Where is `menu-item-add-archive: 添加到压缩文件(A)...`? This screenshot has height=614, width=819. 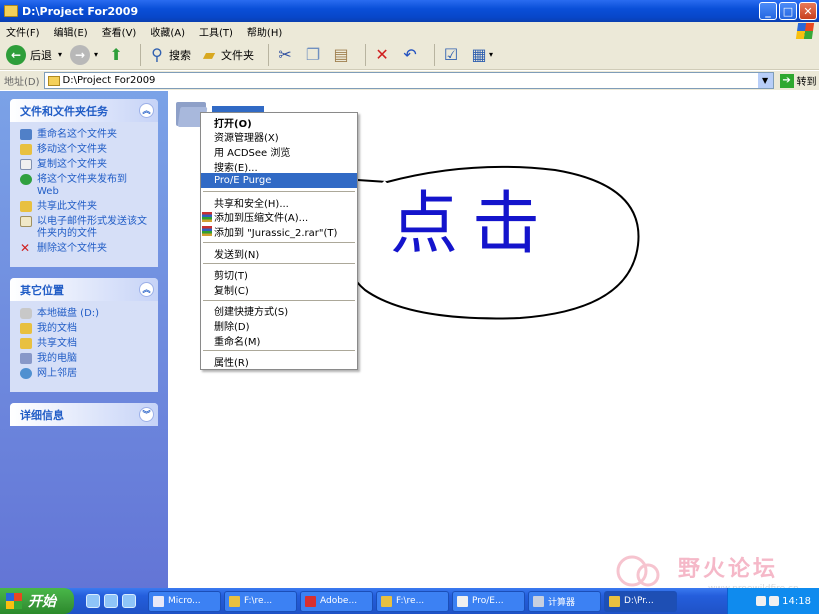
menu-item-add-archive: 添加到压缩文件(A)... is located at coordinates (279, 217).